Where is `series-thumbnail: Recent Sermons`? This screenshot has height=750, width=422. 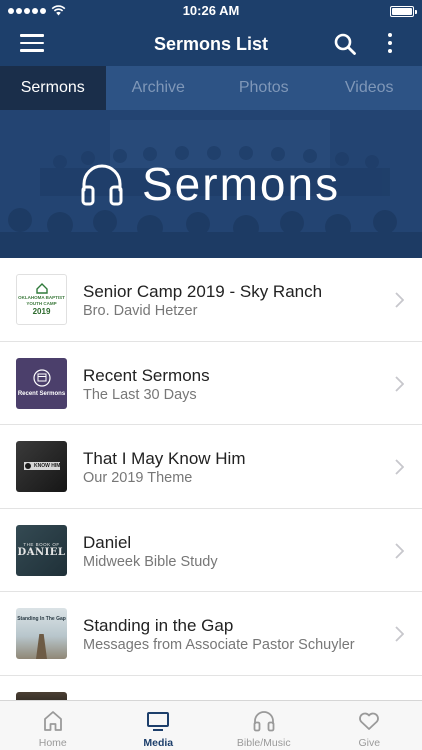
series-thumbnail: Recent Sermons is located at coordinates (41, 383).